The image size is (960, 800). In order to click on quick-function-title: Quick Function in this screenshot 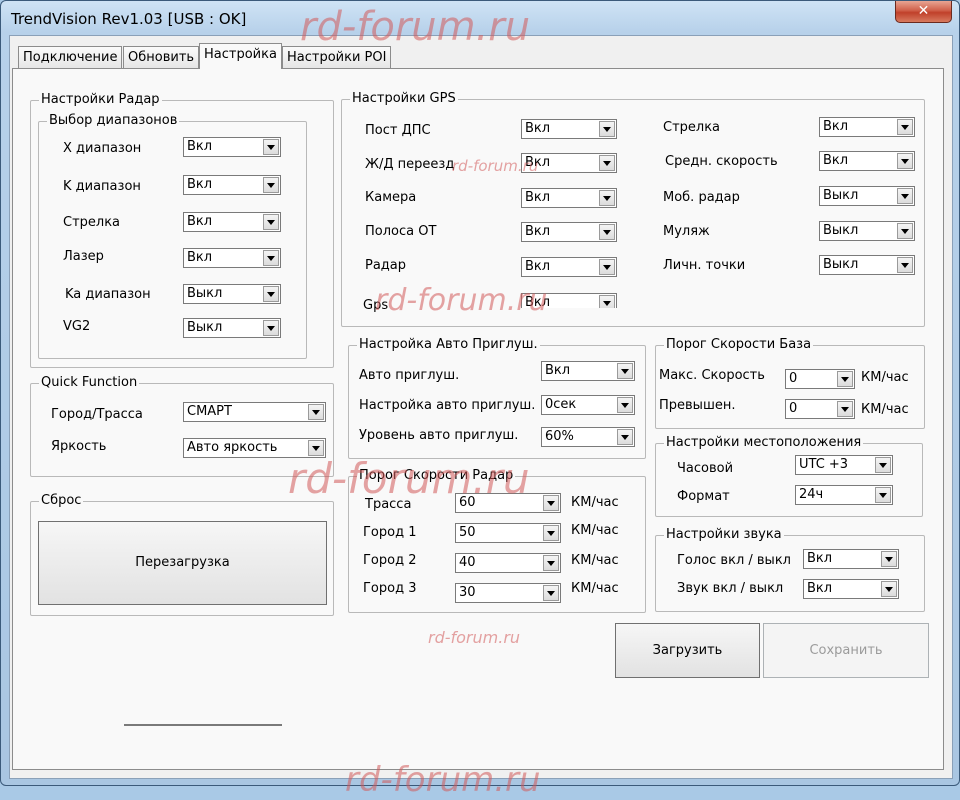, I will do `click(89, 382)`.